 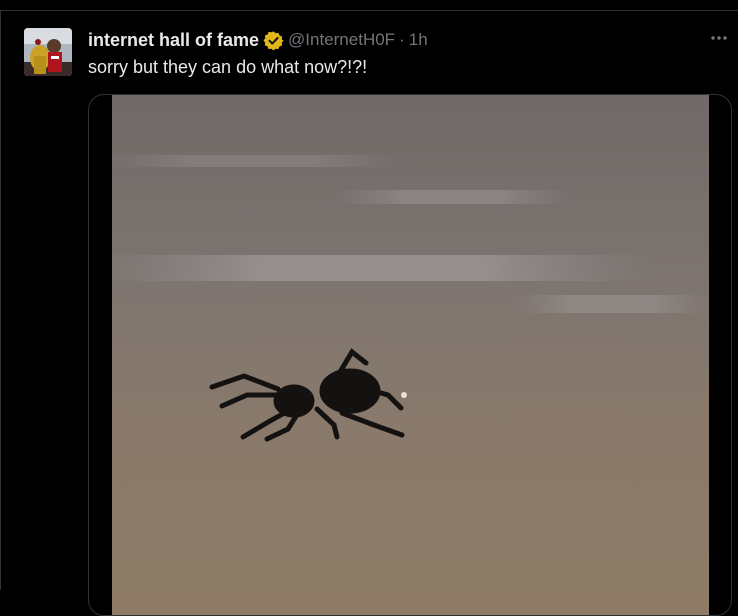 I want to click on more-options-button, so click(x=719, y=38).